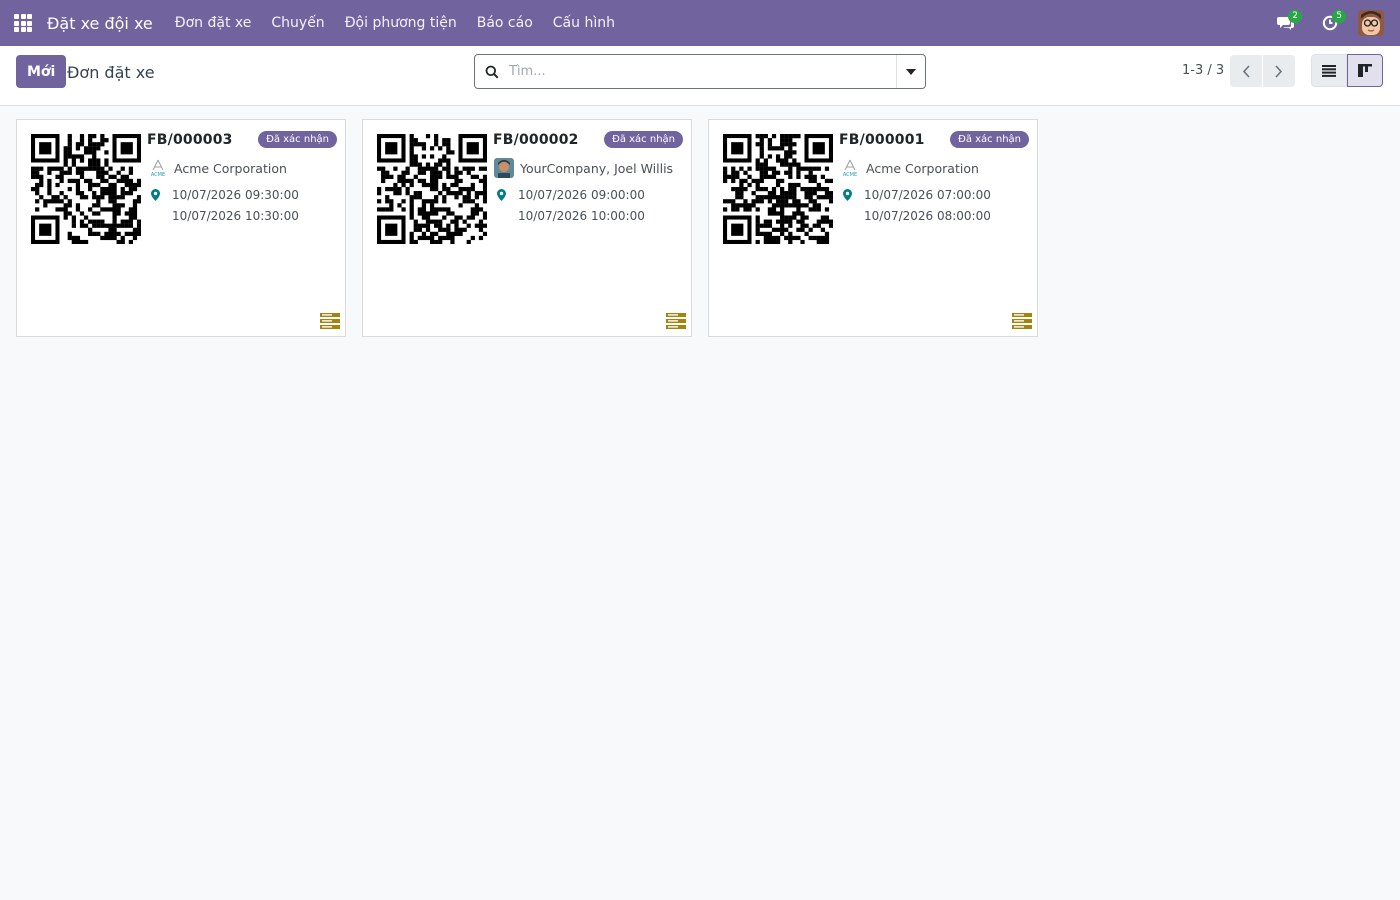 The image size is (1400, 900). I want to click on chevron-right-icon, so click(1279, 71).